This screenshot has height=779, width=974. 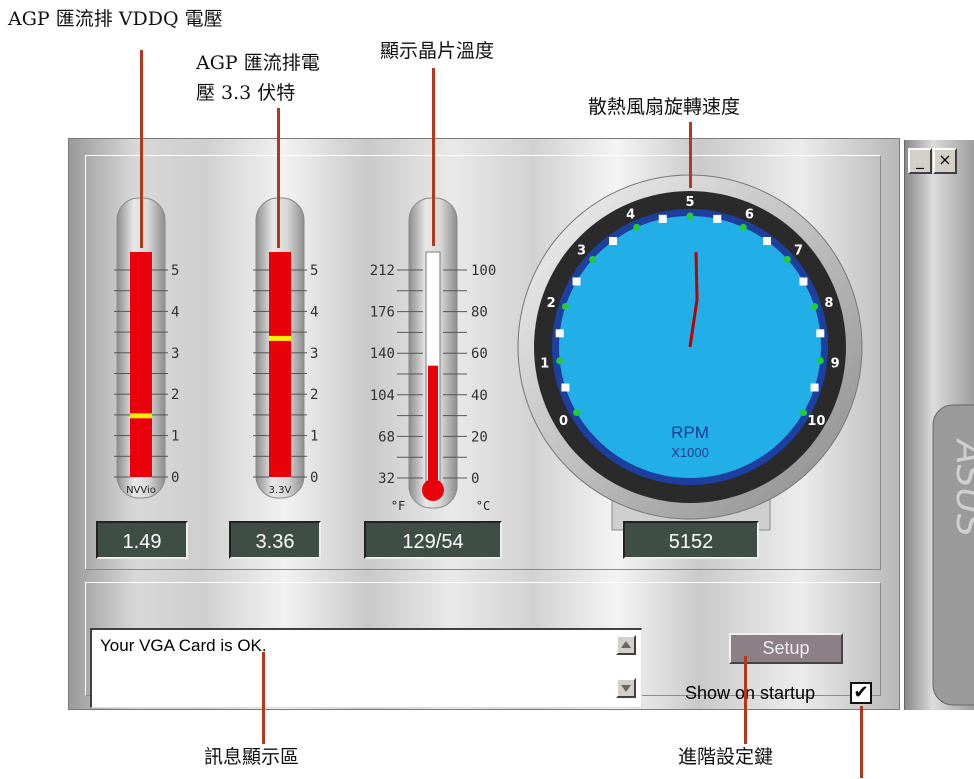 I want to click on temp-bulb, so click(x=433, y=490).